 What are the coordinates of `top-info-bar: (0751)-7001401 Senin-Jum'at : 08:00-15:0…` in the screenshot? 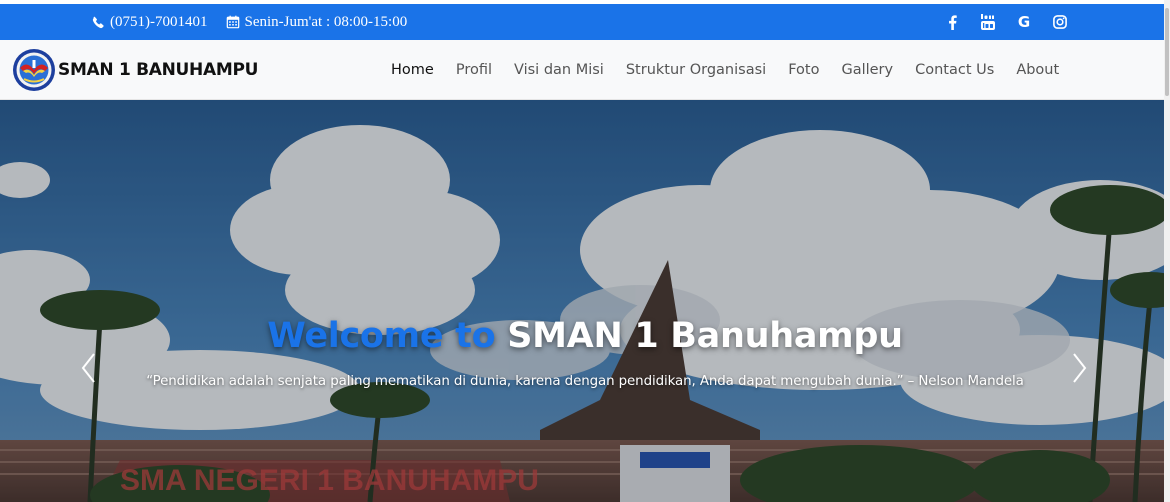 It's located at (582, 22).